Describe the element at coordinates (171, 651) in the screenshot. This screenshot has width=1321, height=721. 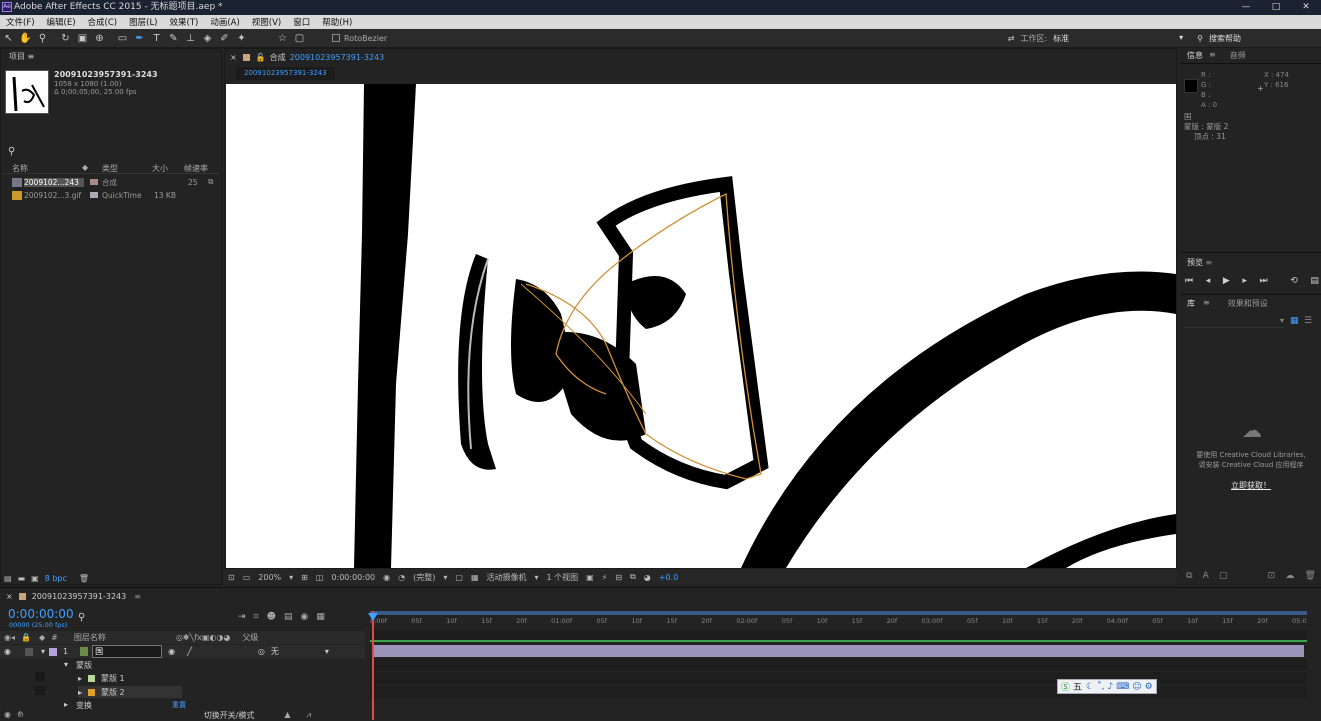
I see `shy-switch-icon: ◉` at that location.